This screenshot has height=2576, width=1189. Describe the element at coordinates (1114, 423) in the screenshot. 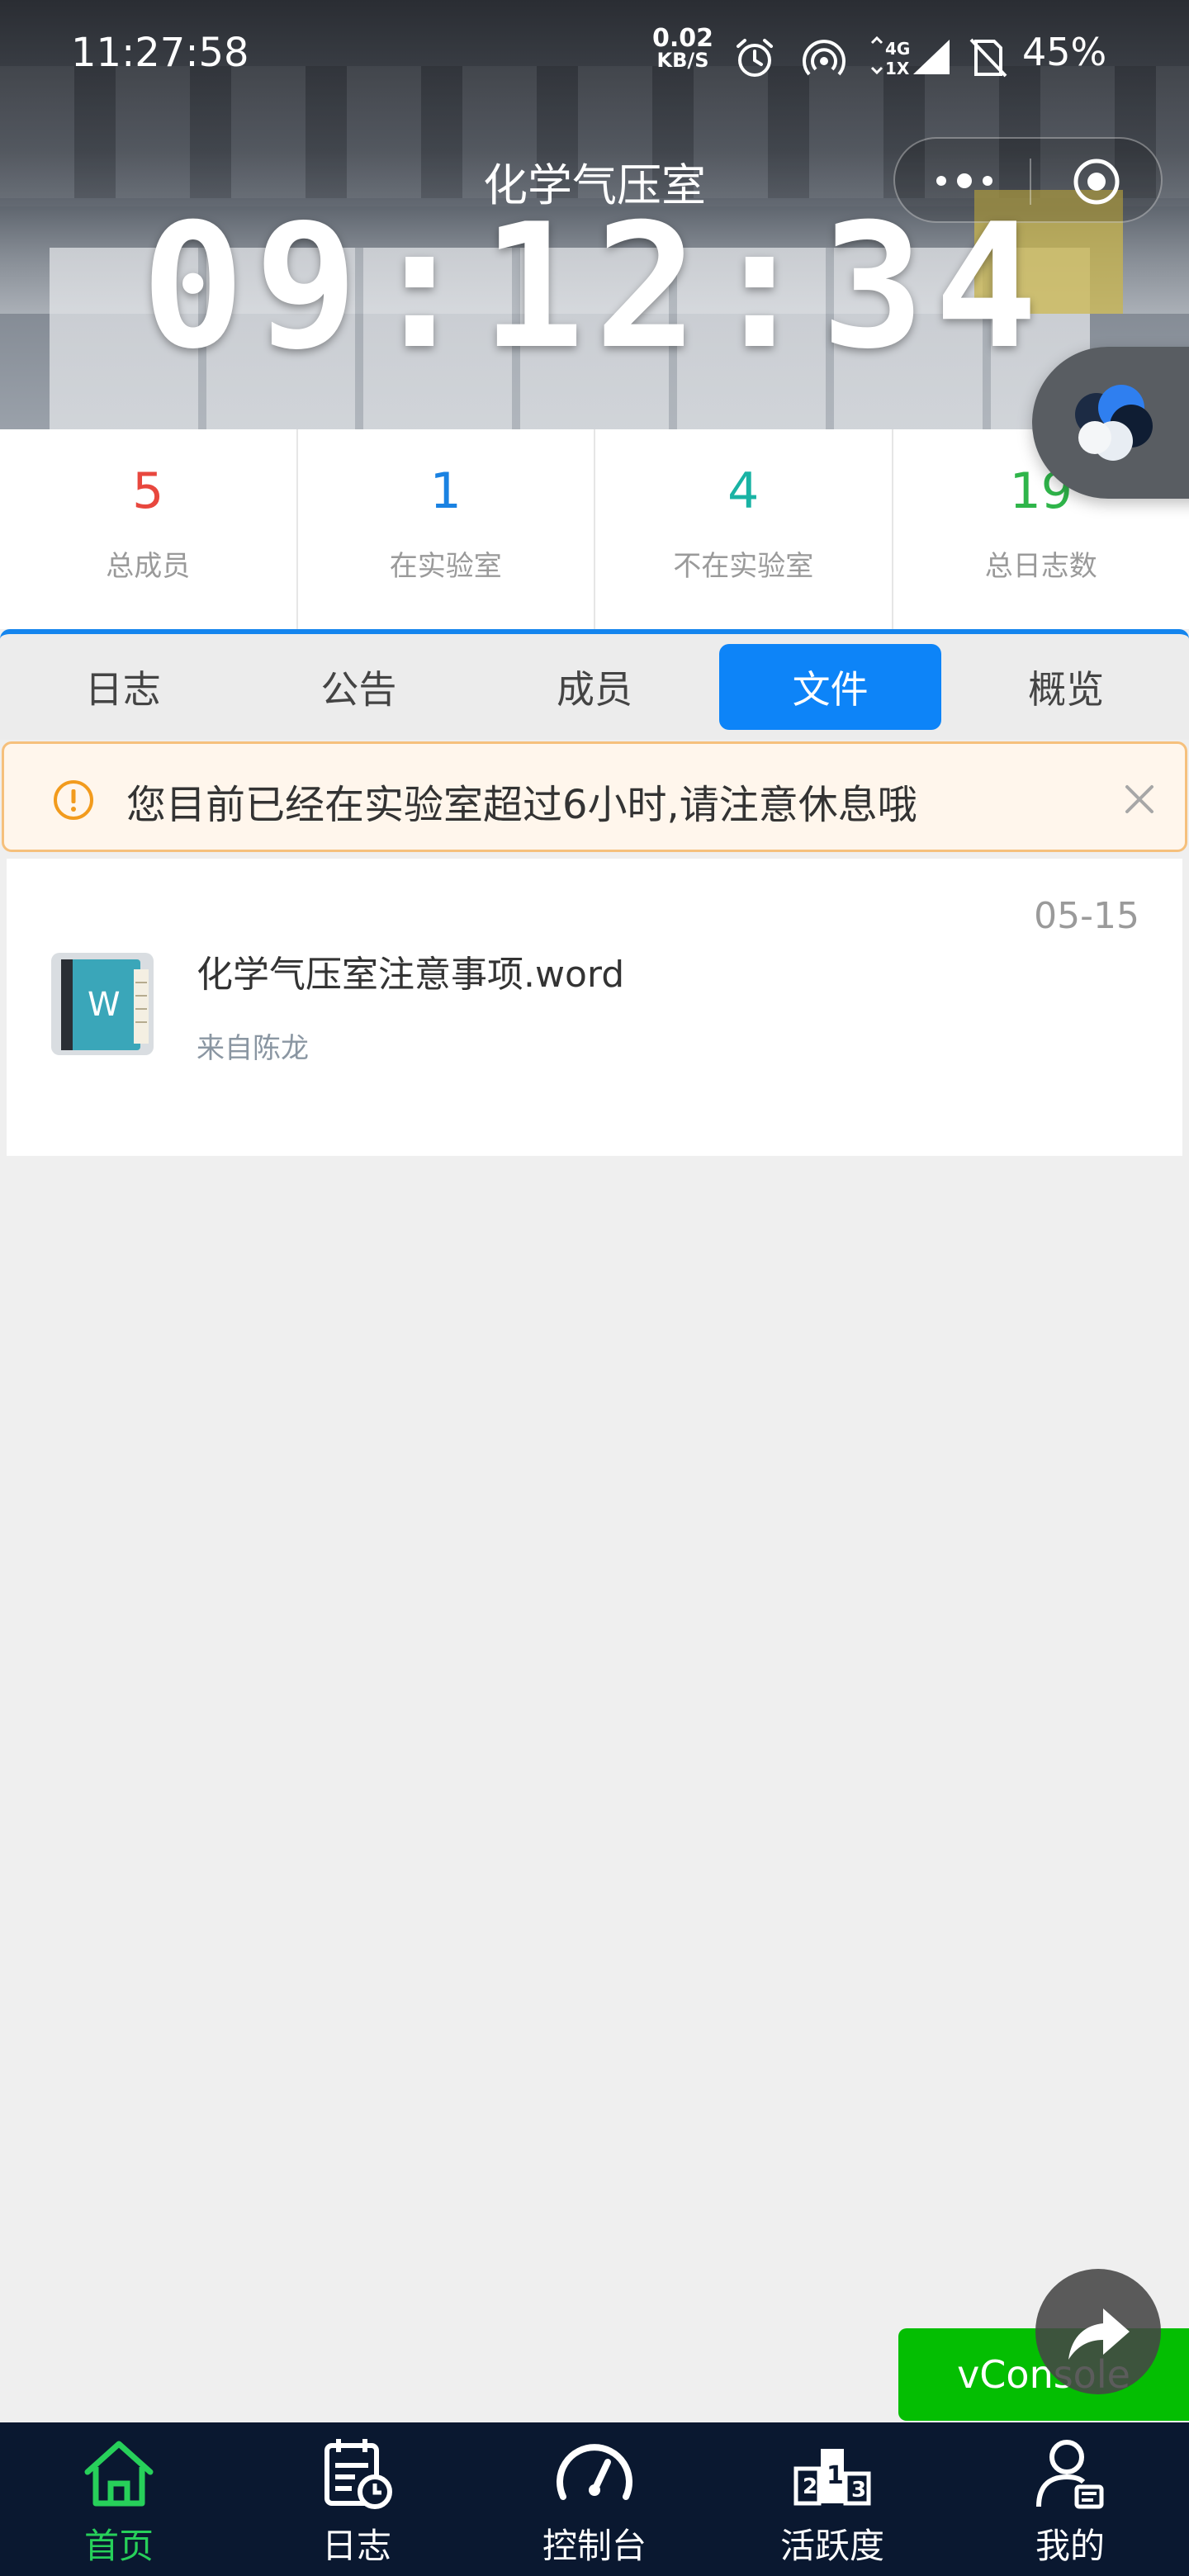

I see `app-logo-icon` at that location.